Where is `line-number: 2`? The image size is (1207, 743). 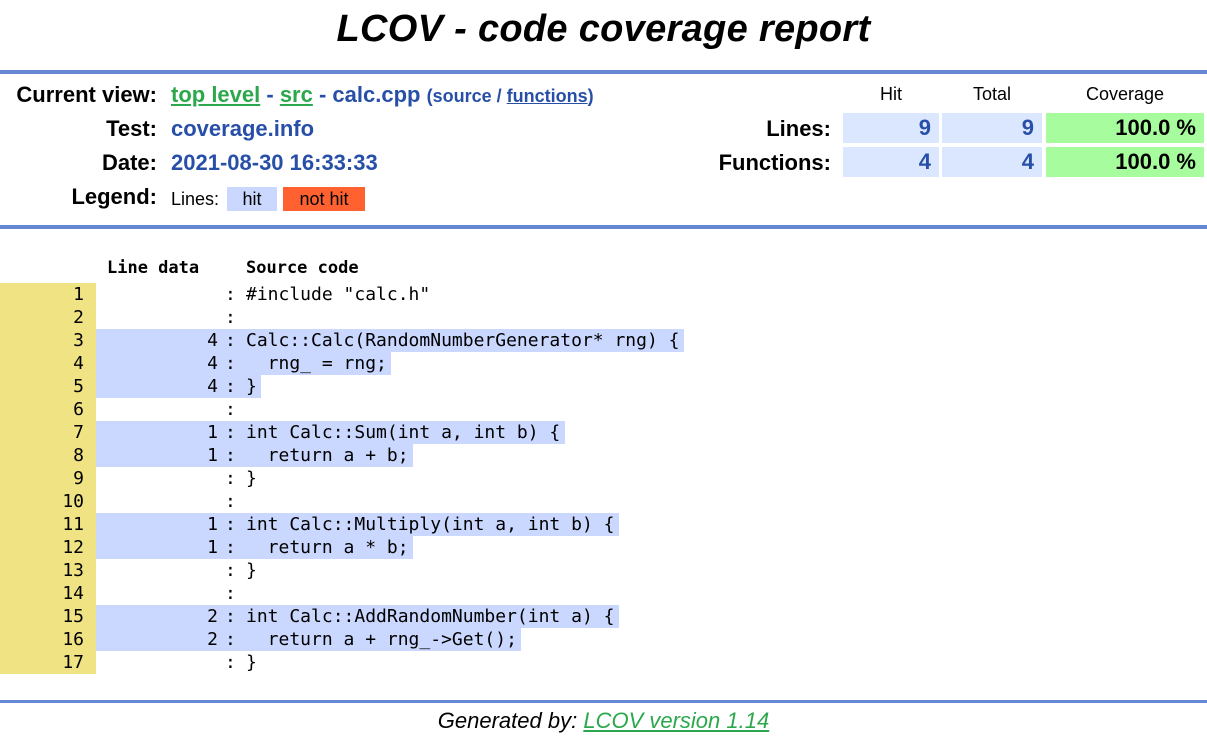 line-number: 2 is located at coordinates (48, 317).